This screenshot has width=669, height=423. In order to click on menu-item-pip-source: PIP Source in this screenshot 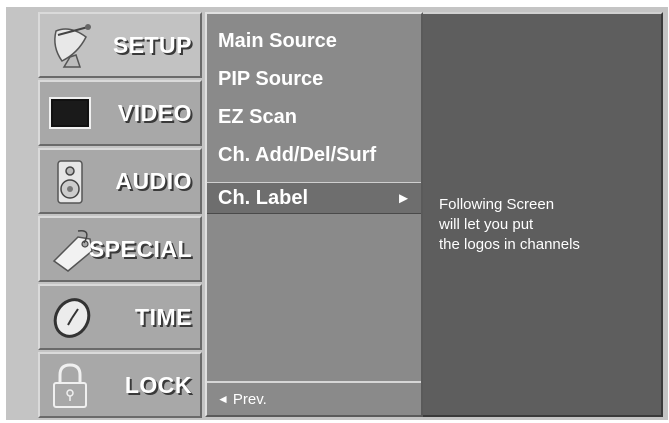, I will do `click(314, 79)`.